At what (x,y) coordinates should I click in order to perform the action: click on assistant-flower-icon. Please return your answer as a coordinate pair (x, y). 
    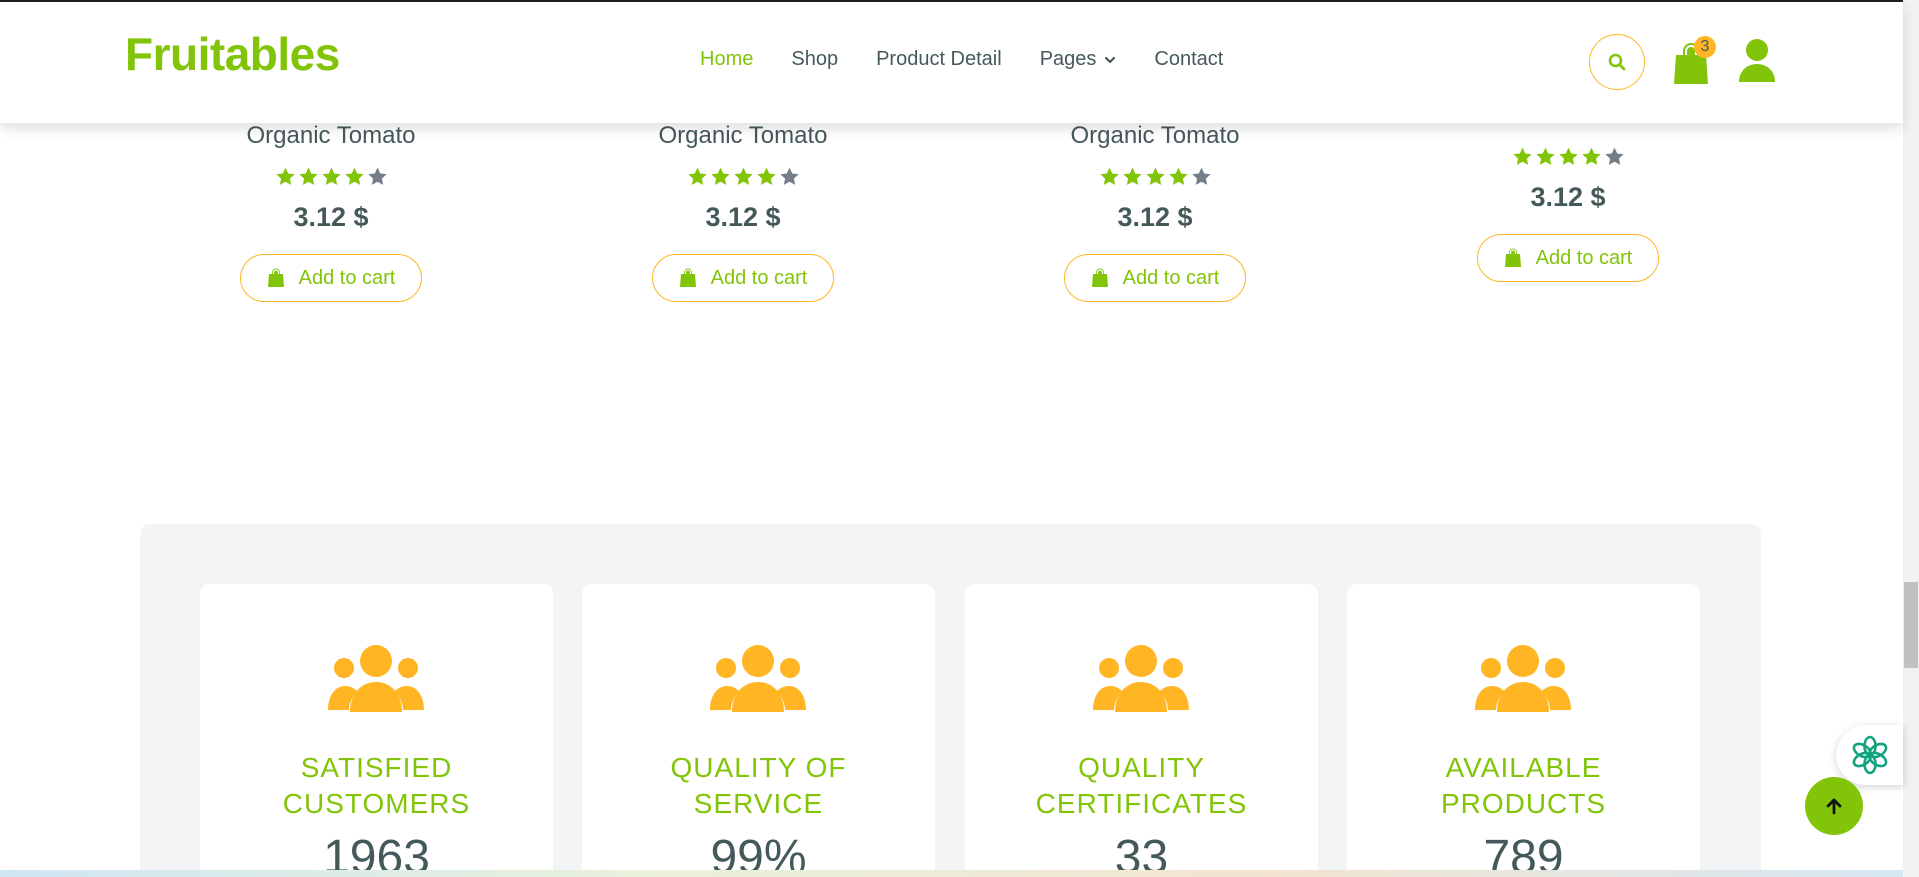
    Looking at the image, I should click on (1869, 755).